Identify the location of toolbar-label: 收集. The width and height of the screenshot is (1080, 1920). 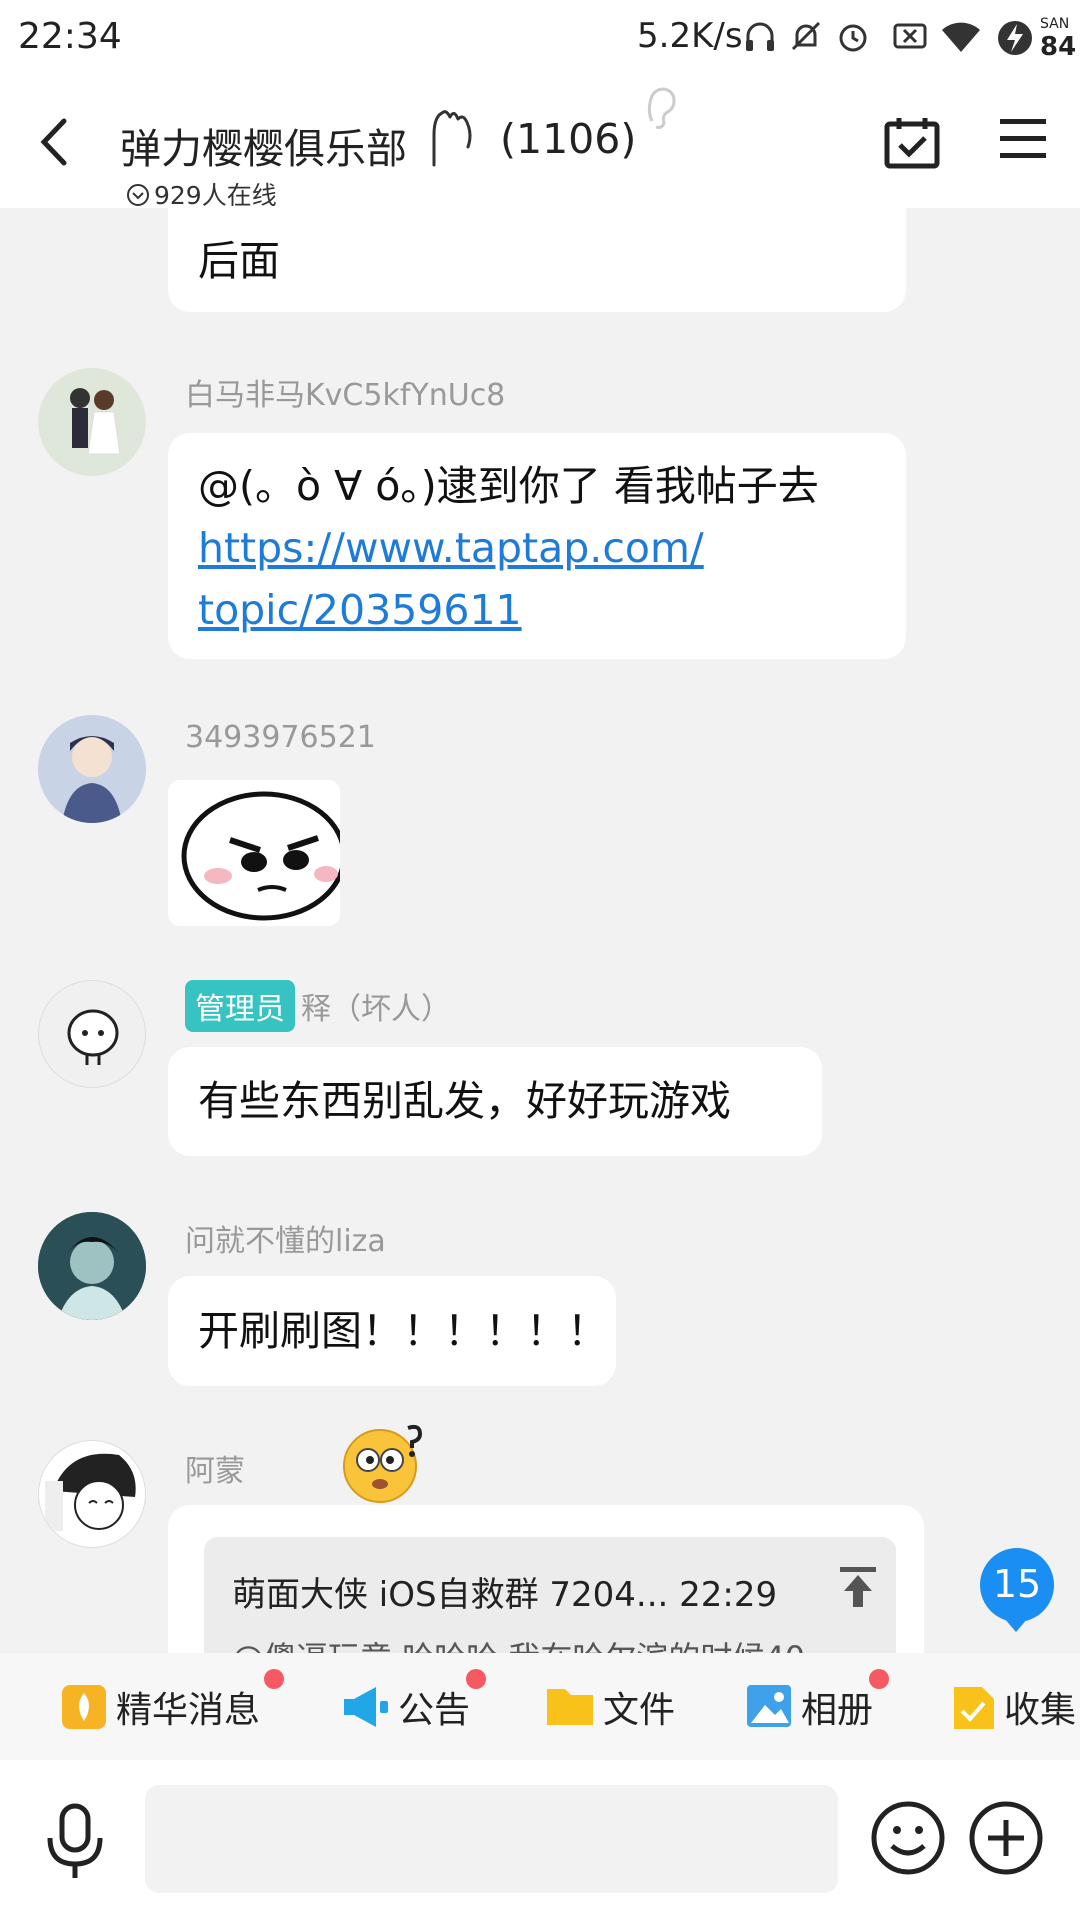
(1040, 1710).